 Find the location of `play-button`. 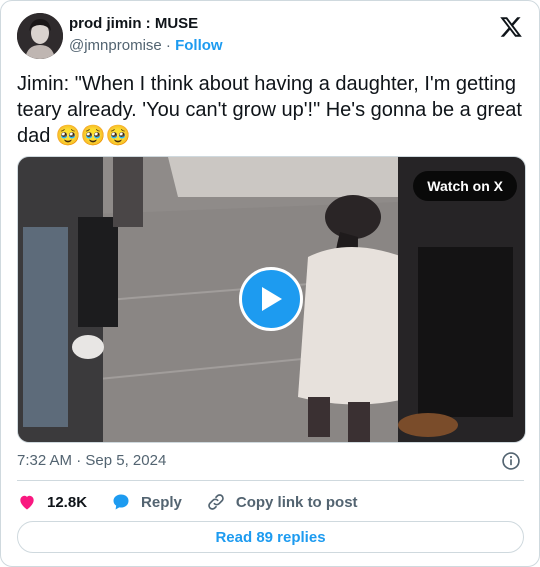

play-button is located at coordinates (271, 299).